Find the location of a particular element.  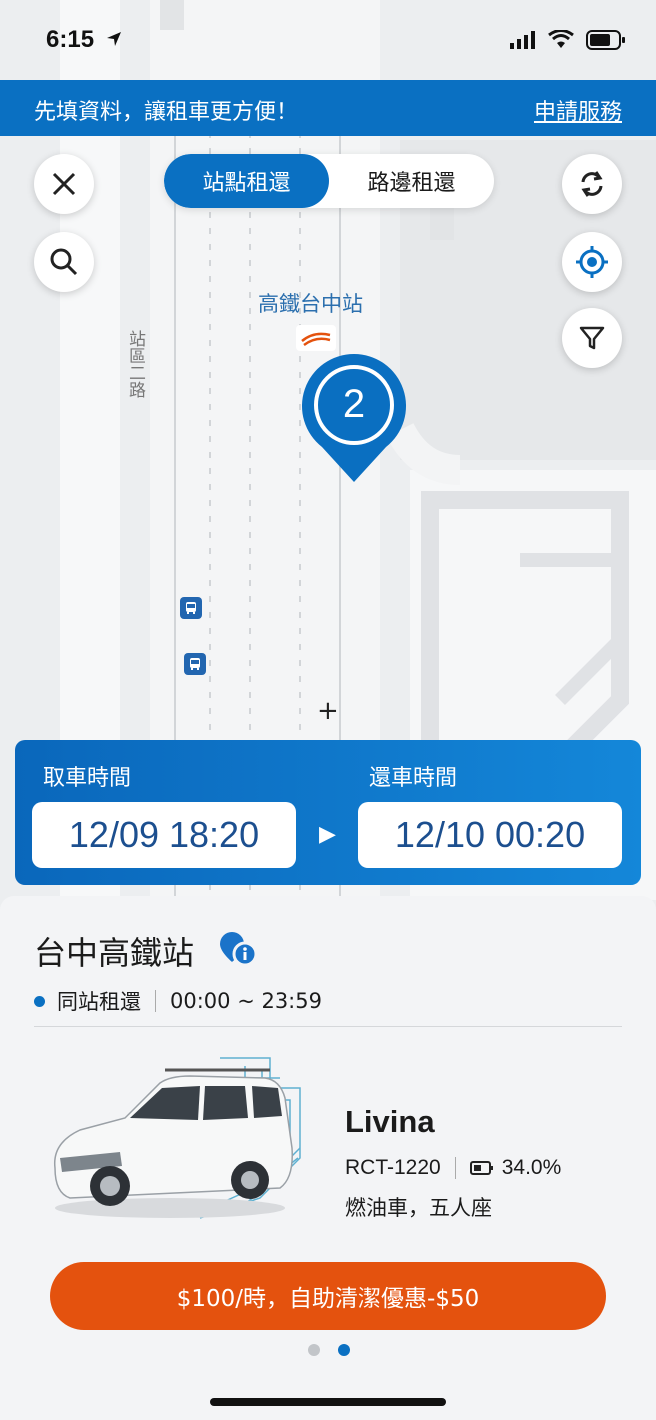

close-button is located at coordinates (64, 184).